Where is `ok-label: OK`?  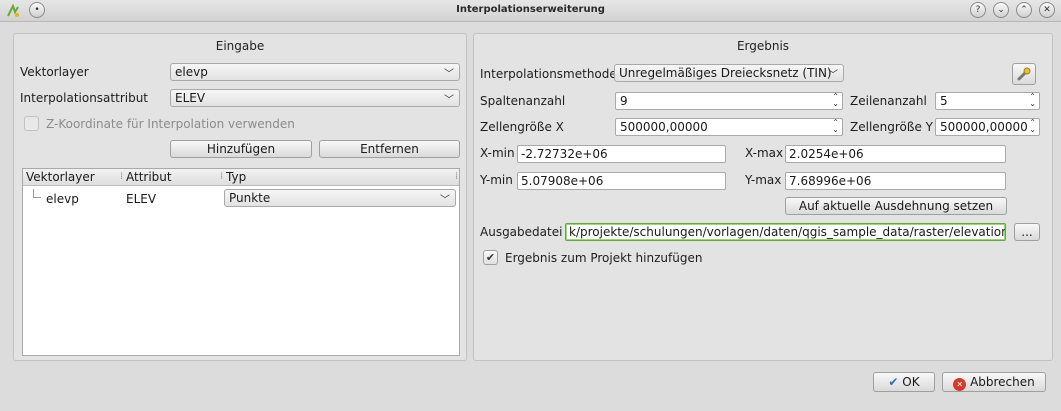 ok-label: OK is located at coordinates (911, 382).